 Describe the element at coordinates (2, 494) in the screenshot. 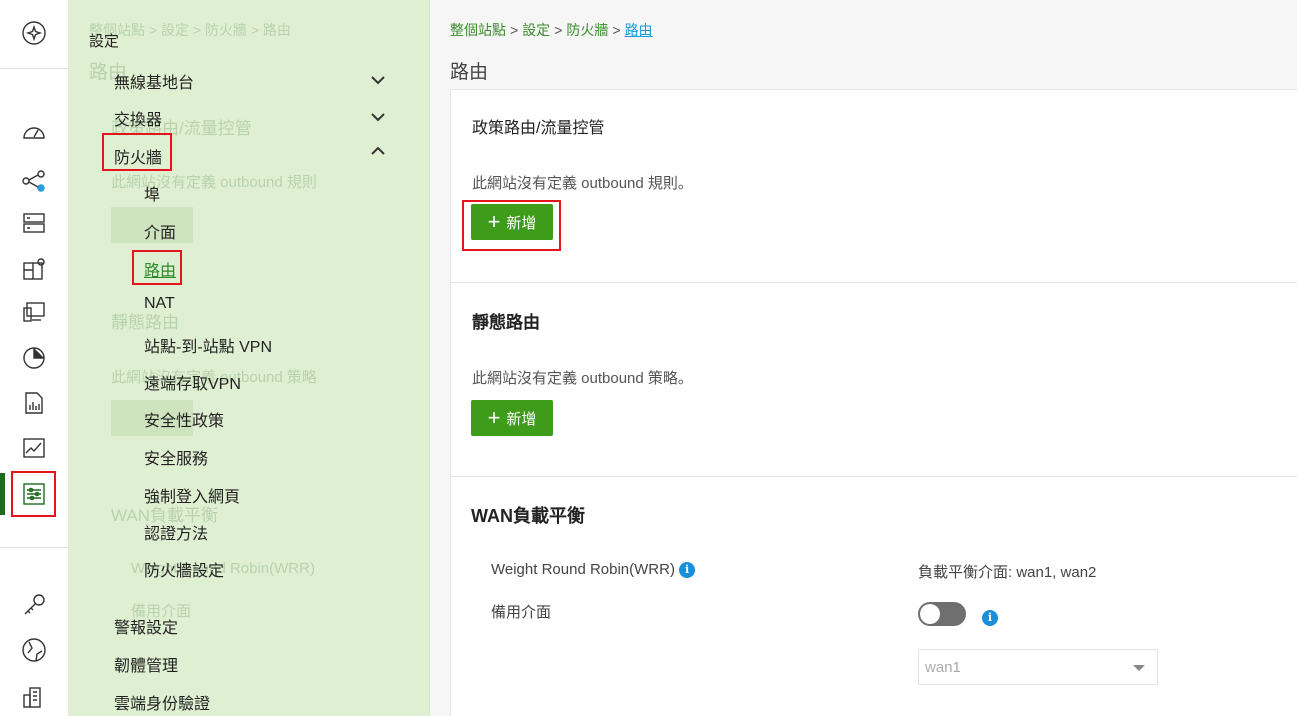

I see `active-indicator` at that location.